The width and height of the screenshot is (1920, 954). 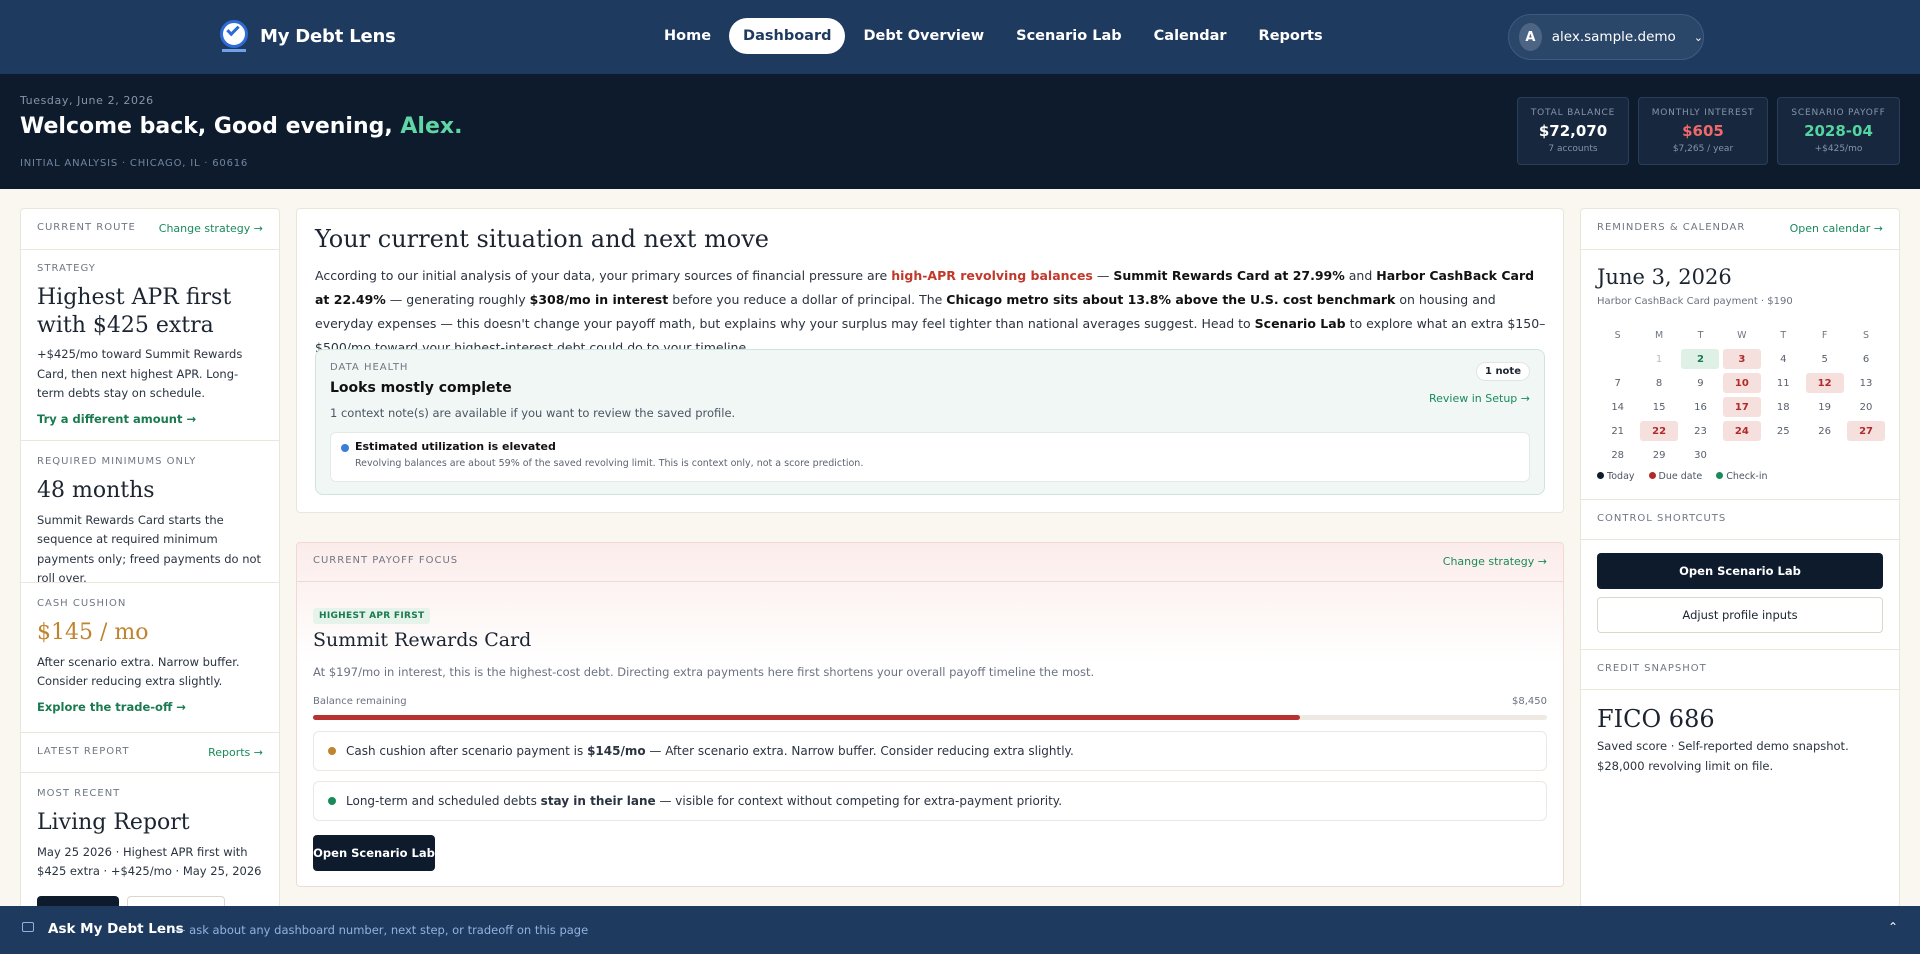 I want to click on cushion-title: $145 / mo, so click(x=93, y=632).